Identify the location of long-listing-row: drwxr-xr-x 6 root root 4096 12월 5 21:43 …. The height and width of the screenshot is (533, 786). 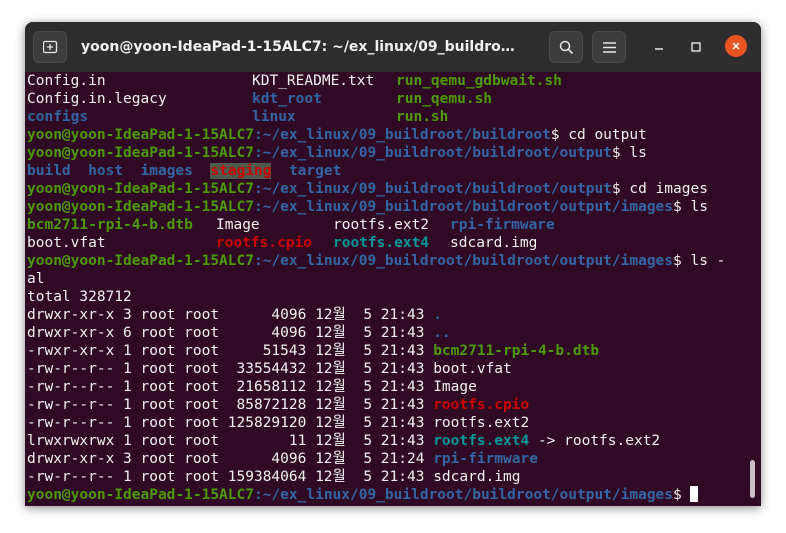
(387, 333).